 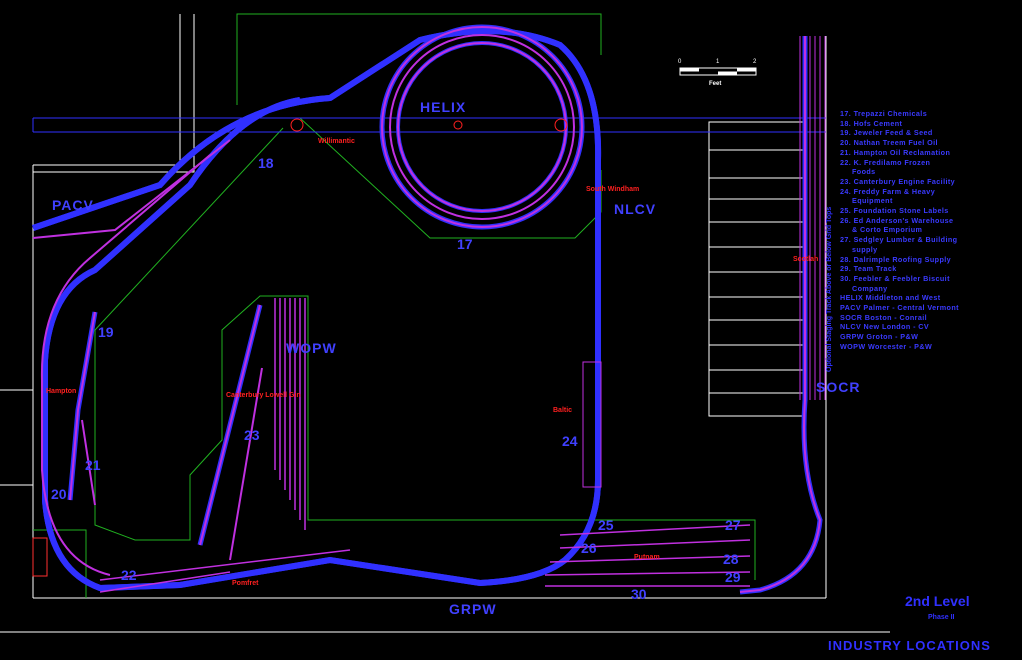 I want to click on legend-line: PACV Palmer - Central Vermont, so click(x=899, y=308).